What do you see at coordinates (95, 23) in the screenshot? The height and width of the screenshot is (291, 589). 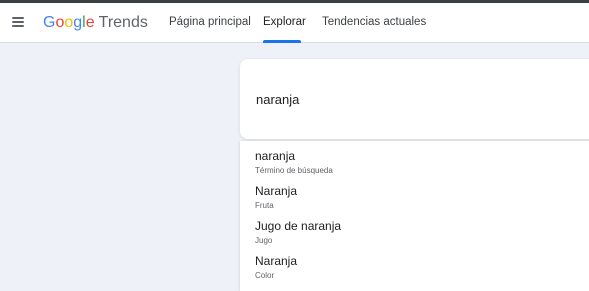 I see `google-trends-logo: Google Trends` at bounding box center [95, 23].